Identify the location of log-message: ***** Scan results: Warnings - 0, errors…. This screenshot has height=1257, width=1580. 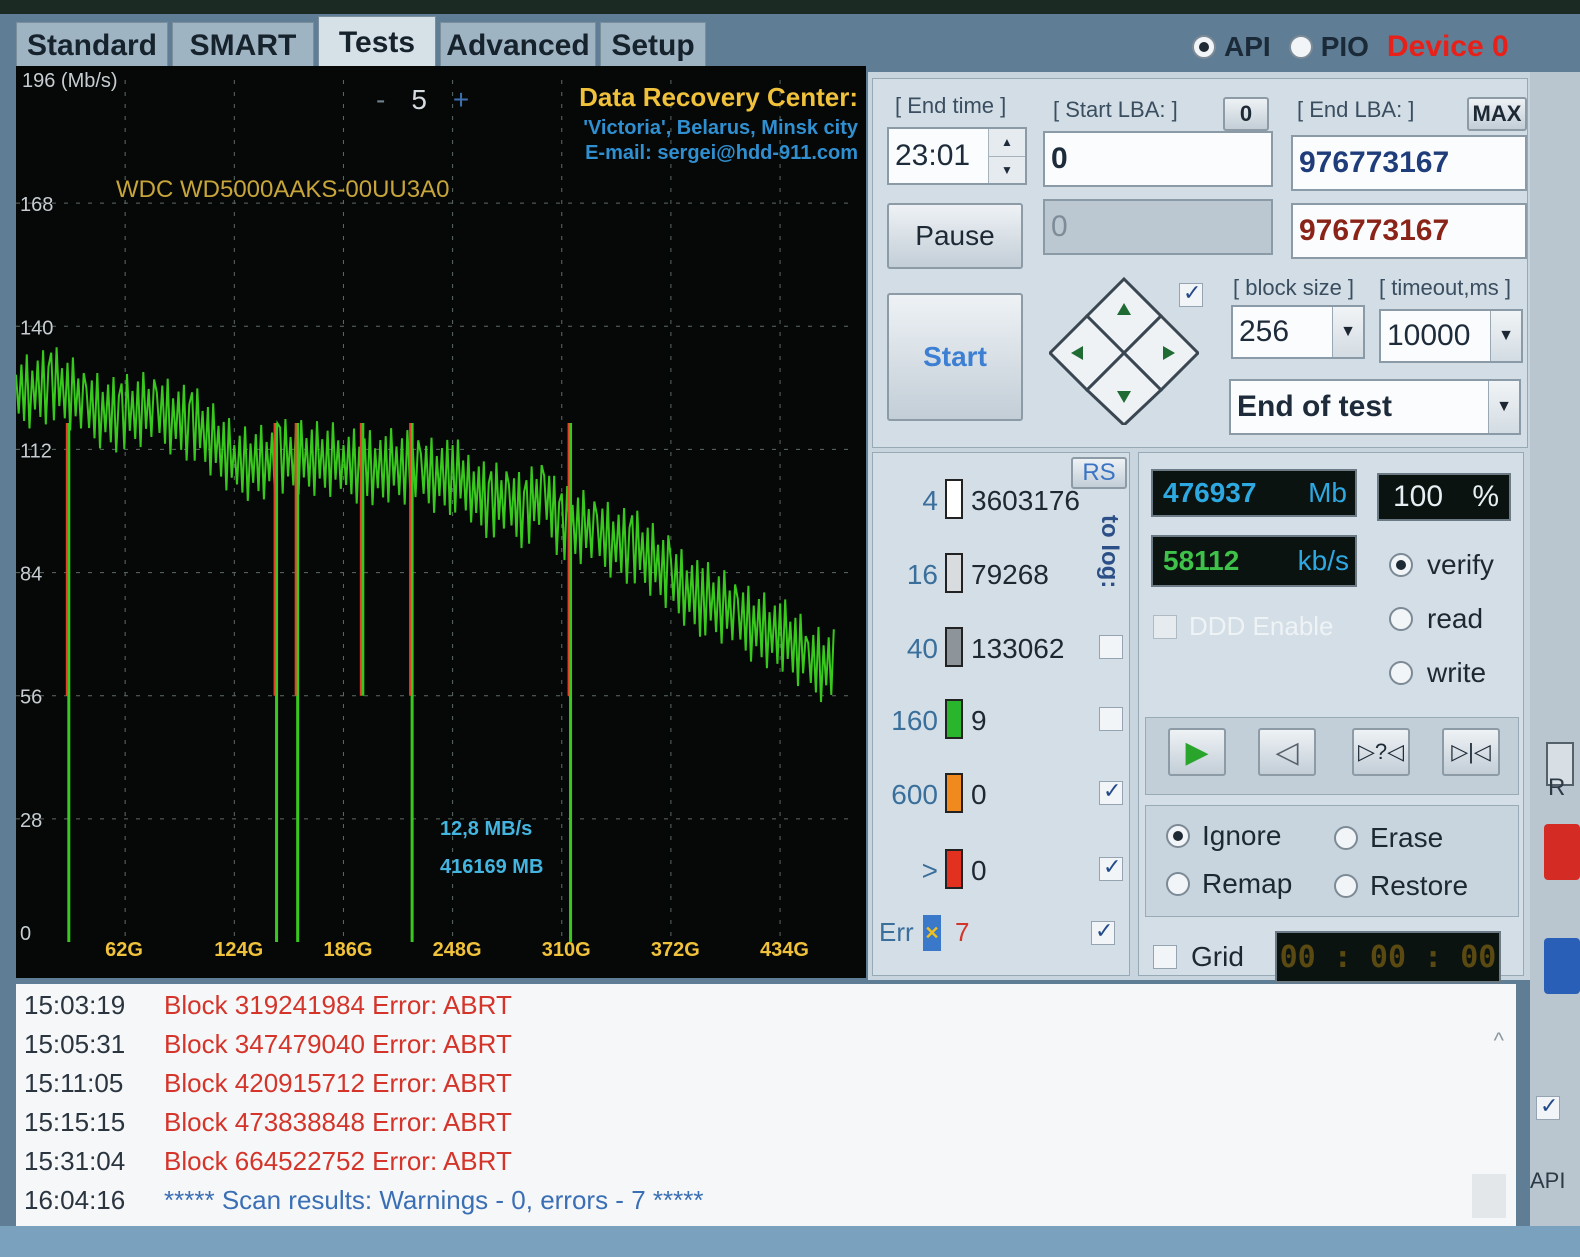
(434, 1200).